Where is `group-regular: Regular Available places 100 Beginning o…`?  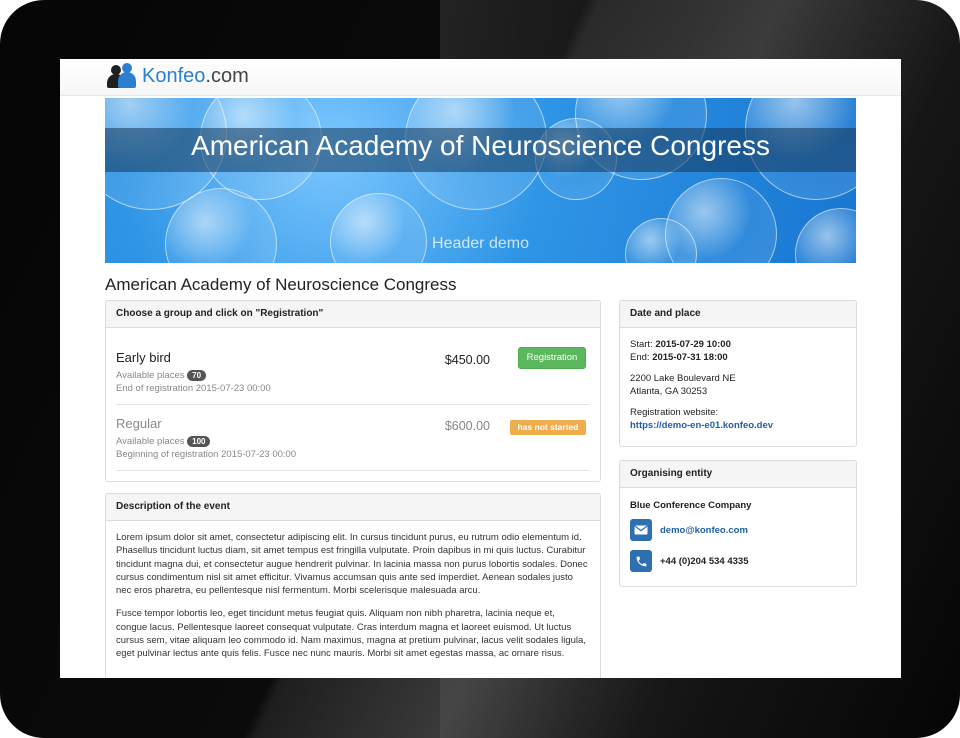 group-regular: Regular Available places 100 Beginning o… is located at coordinates (351, 438).